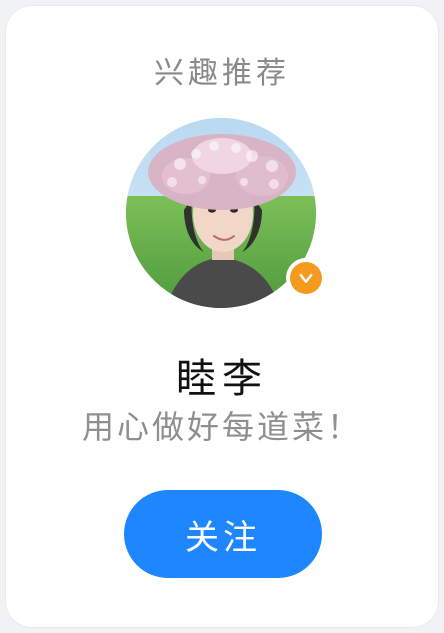 This screenshot has width=444, height=633. I want to click on verified-check-icon, so click(306, 278).